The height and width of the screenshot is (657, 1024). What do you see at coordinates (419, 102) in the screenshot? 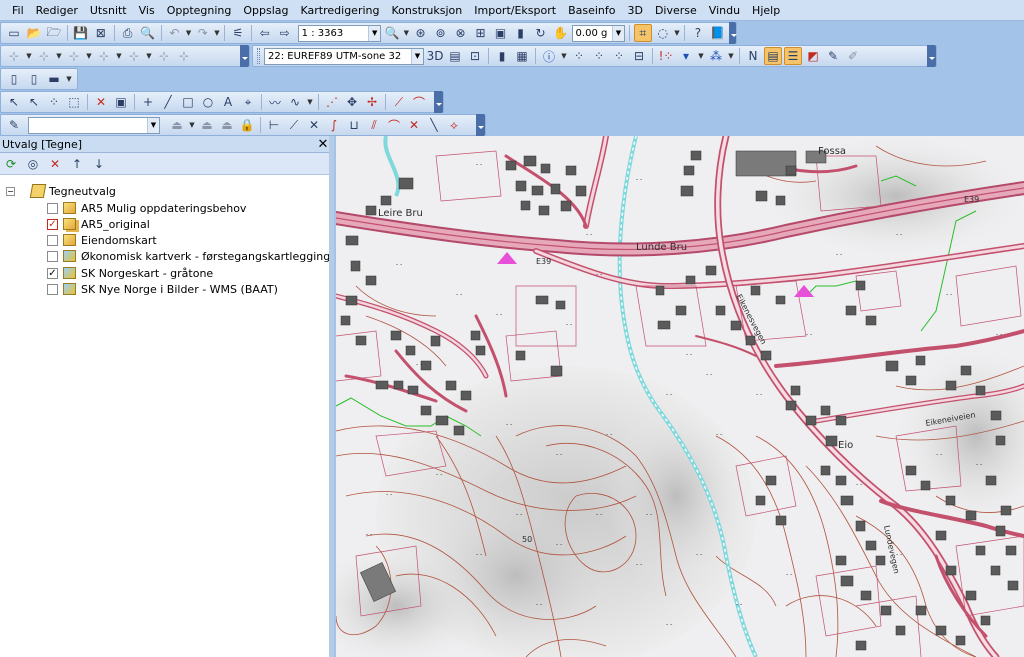
I see `arc-icon: ⌒` at bounding box center [419, 102].